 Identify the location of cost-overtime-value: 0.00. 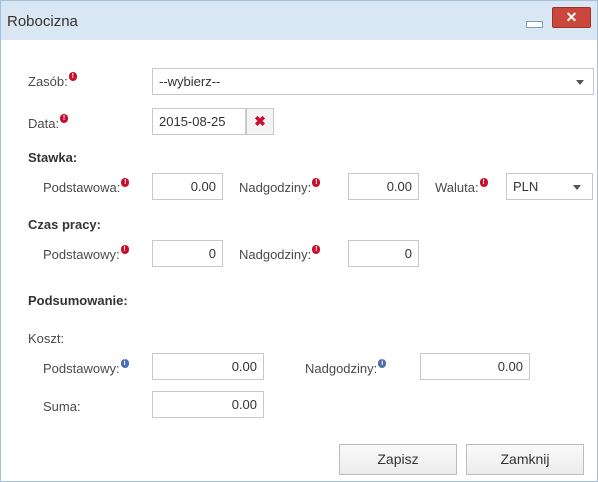
(510, 366).